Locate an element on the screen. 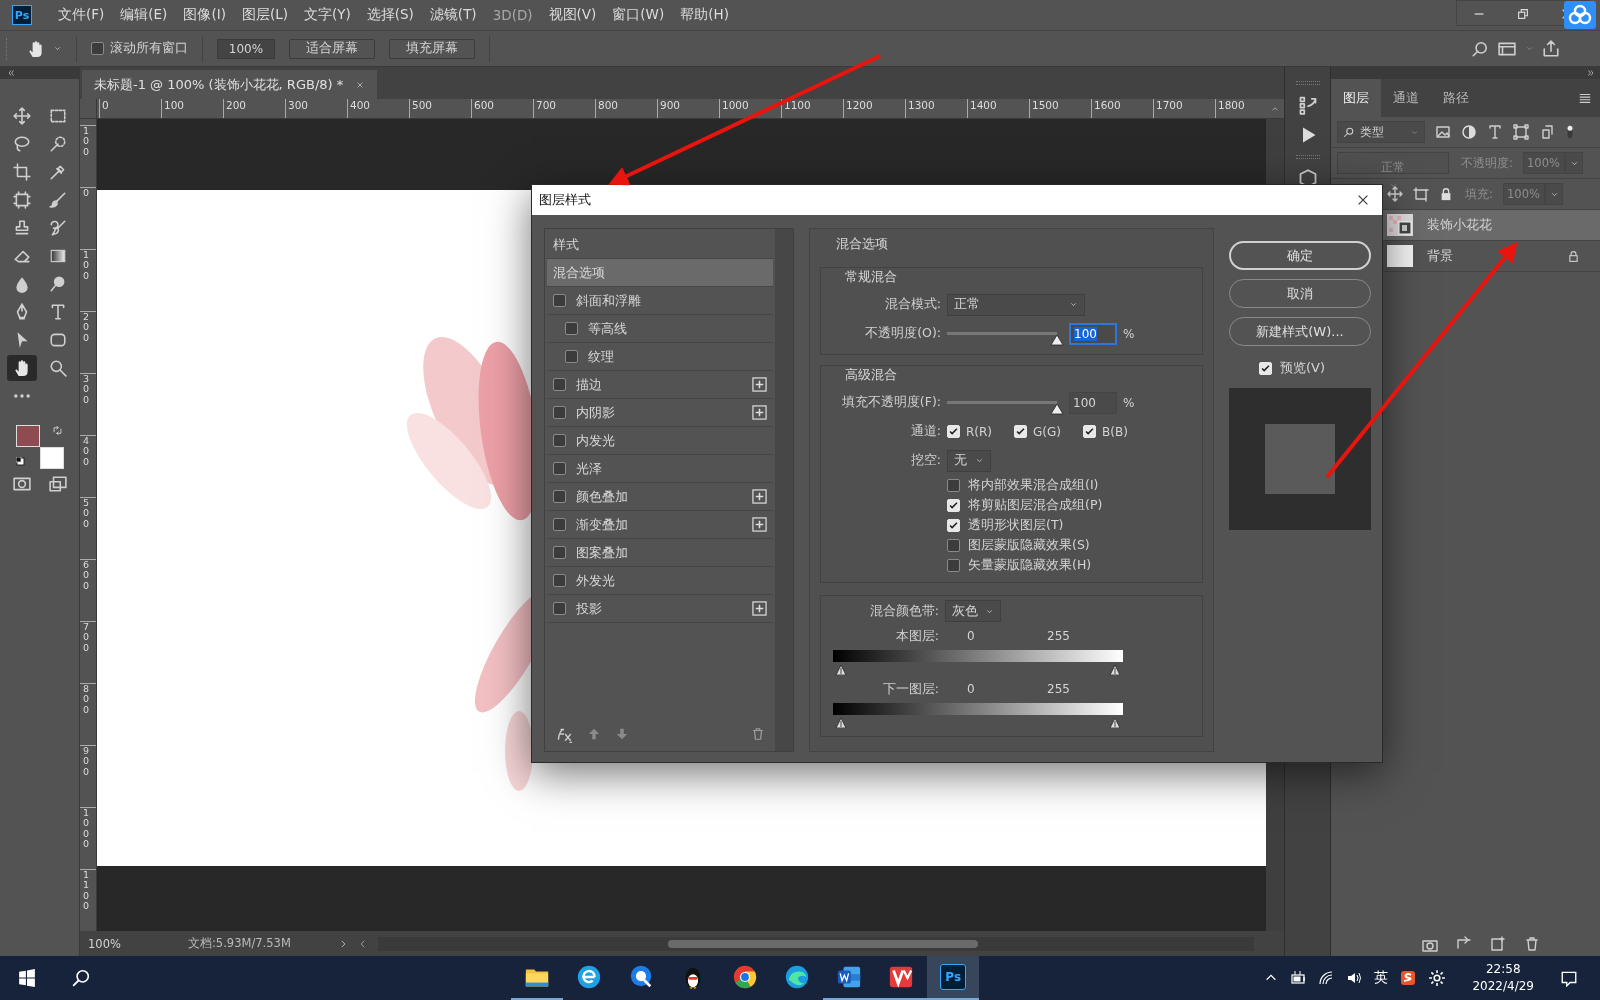 Image resolution: width=1600 pixels, height=1000 pixels. new-layer-icon is located at coordinates (1498, 944).